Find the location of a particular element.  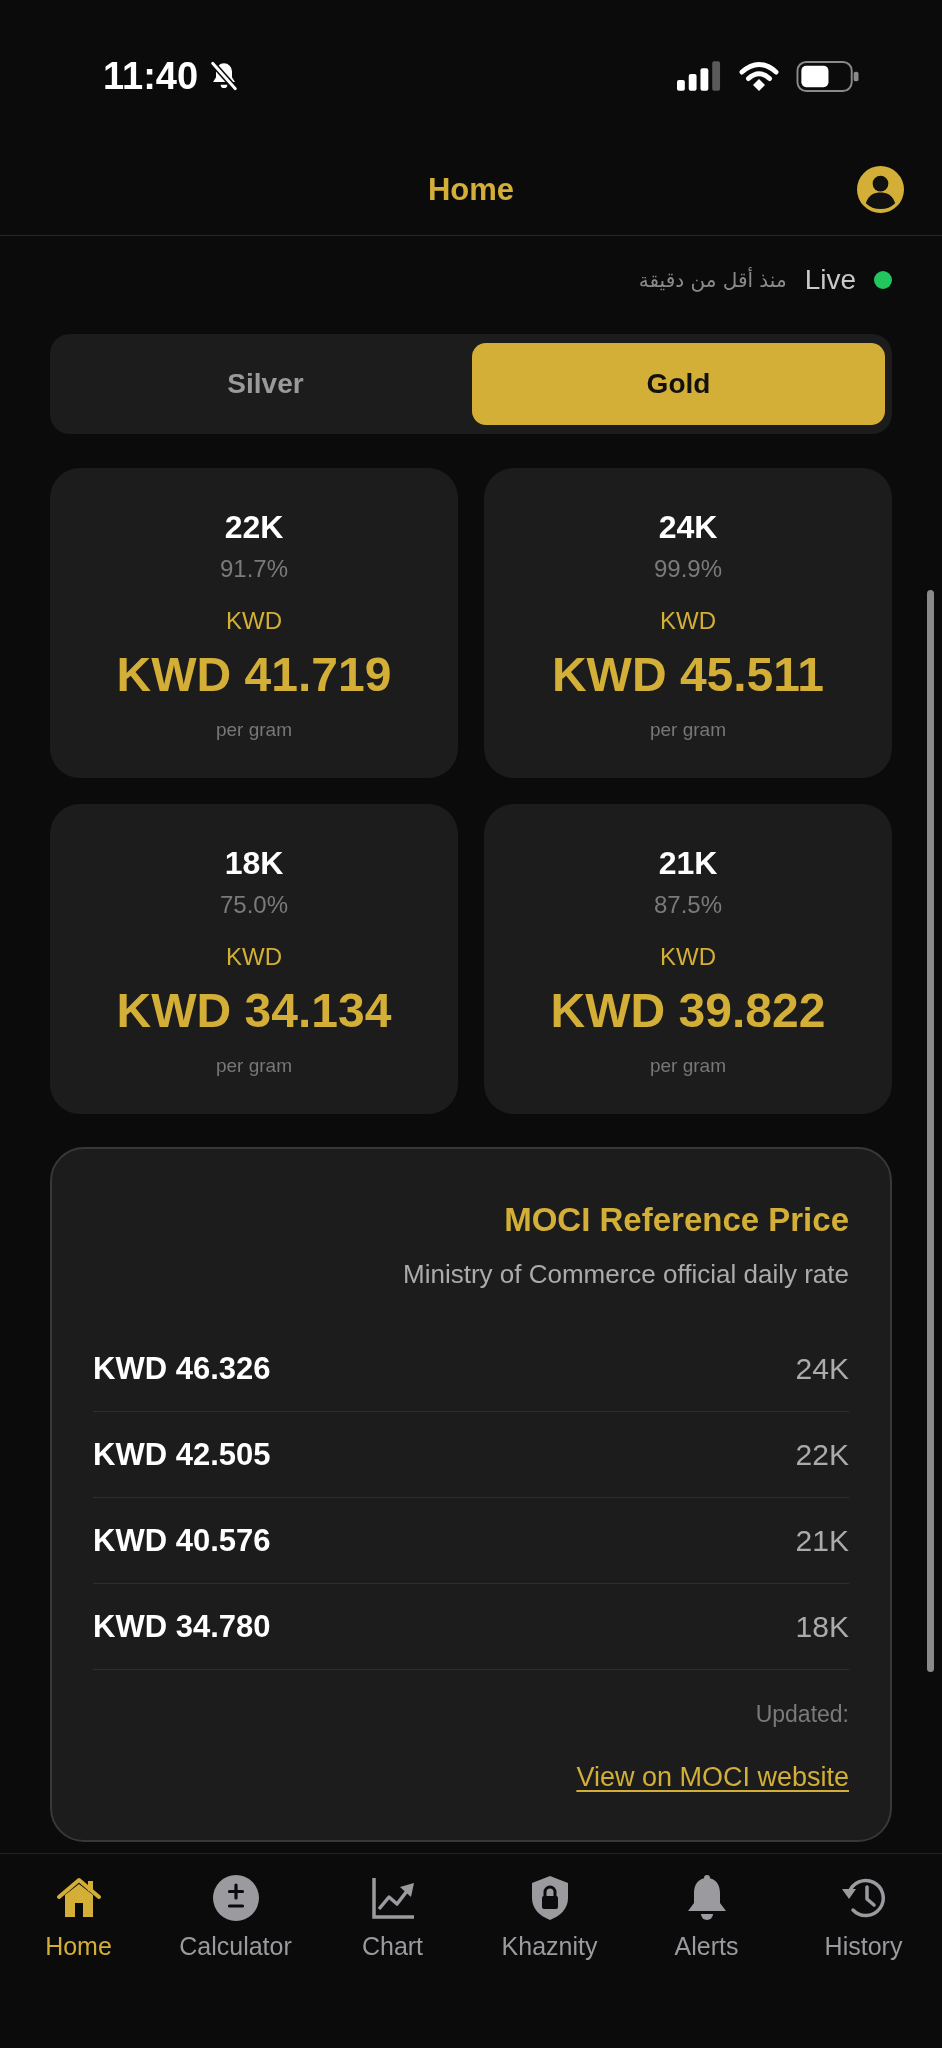

metal-tab: Gold is located at coordinates (678, 384).